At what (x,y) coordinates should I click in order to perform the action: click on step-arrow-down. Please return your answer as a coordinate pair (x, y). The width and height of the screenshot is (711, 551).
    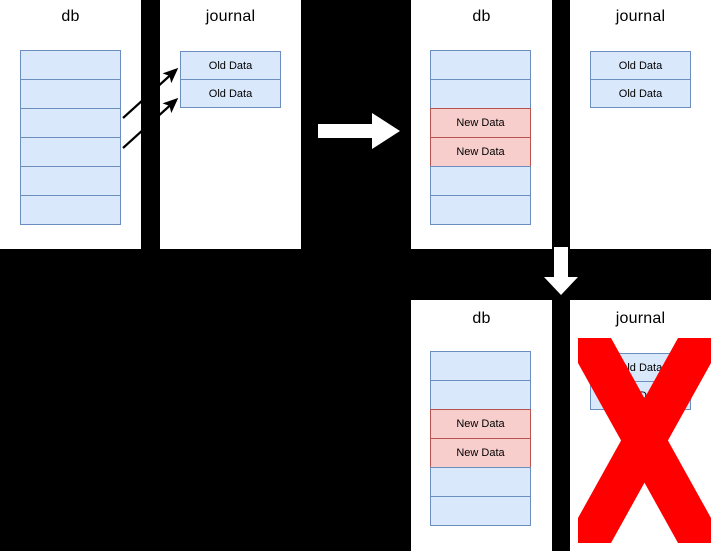
    Looking at the image, I should click on (561, 272).